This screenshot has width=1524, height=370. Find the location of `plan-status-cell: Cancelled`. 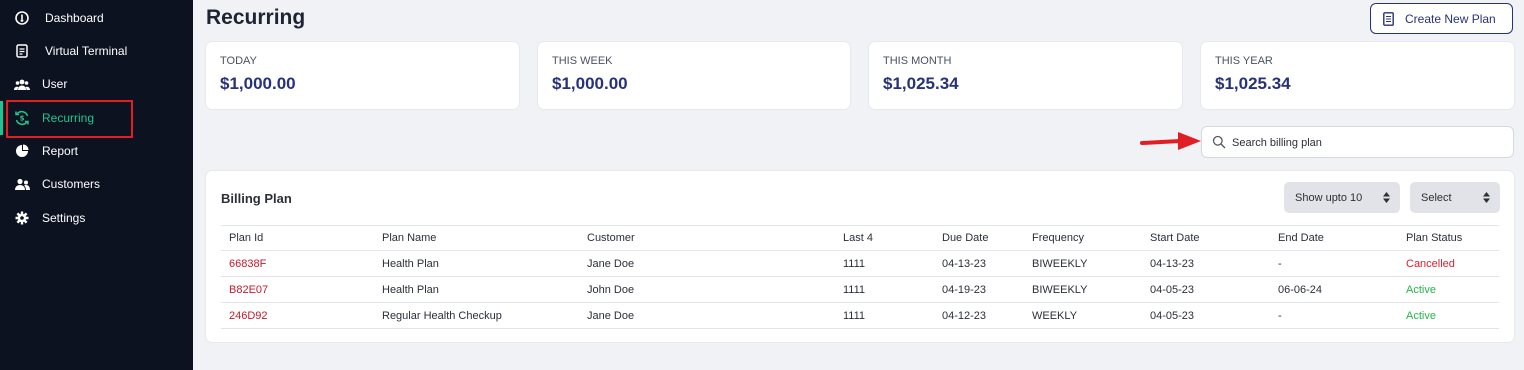

plan-status-cell: Cancelled is located at coordinates (1448, 263).